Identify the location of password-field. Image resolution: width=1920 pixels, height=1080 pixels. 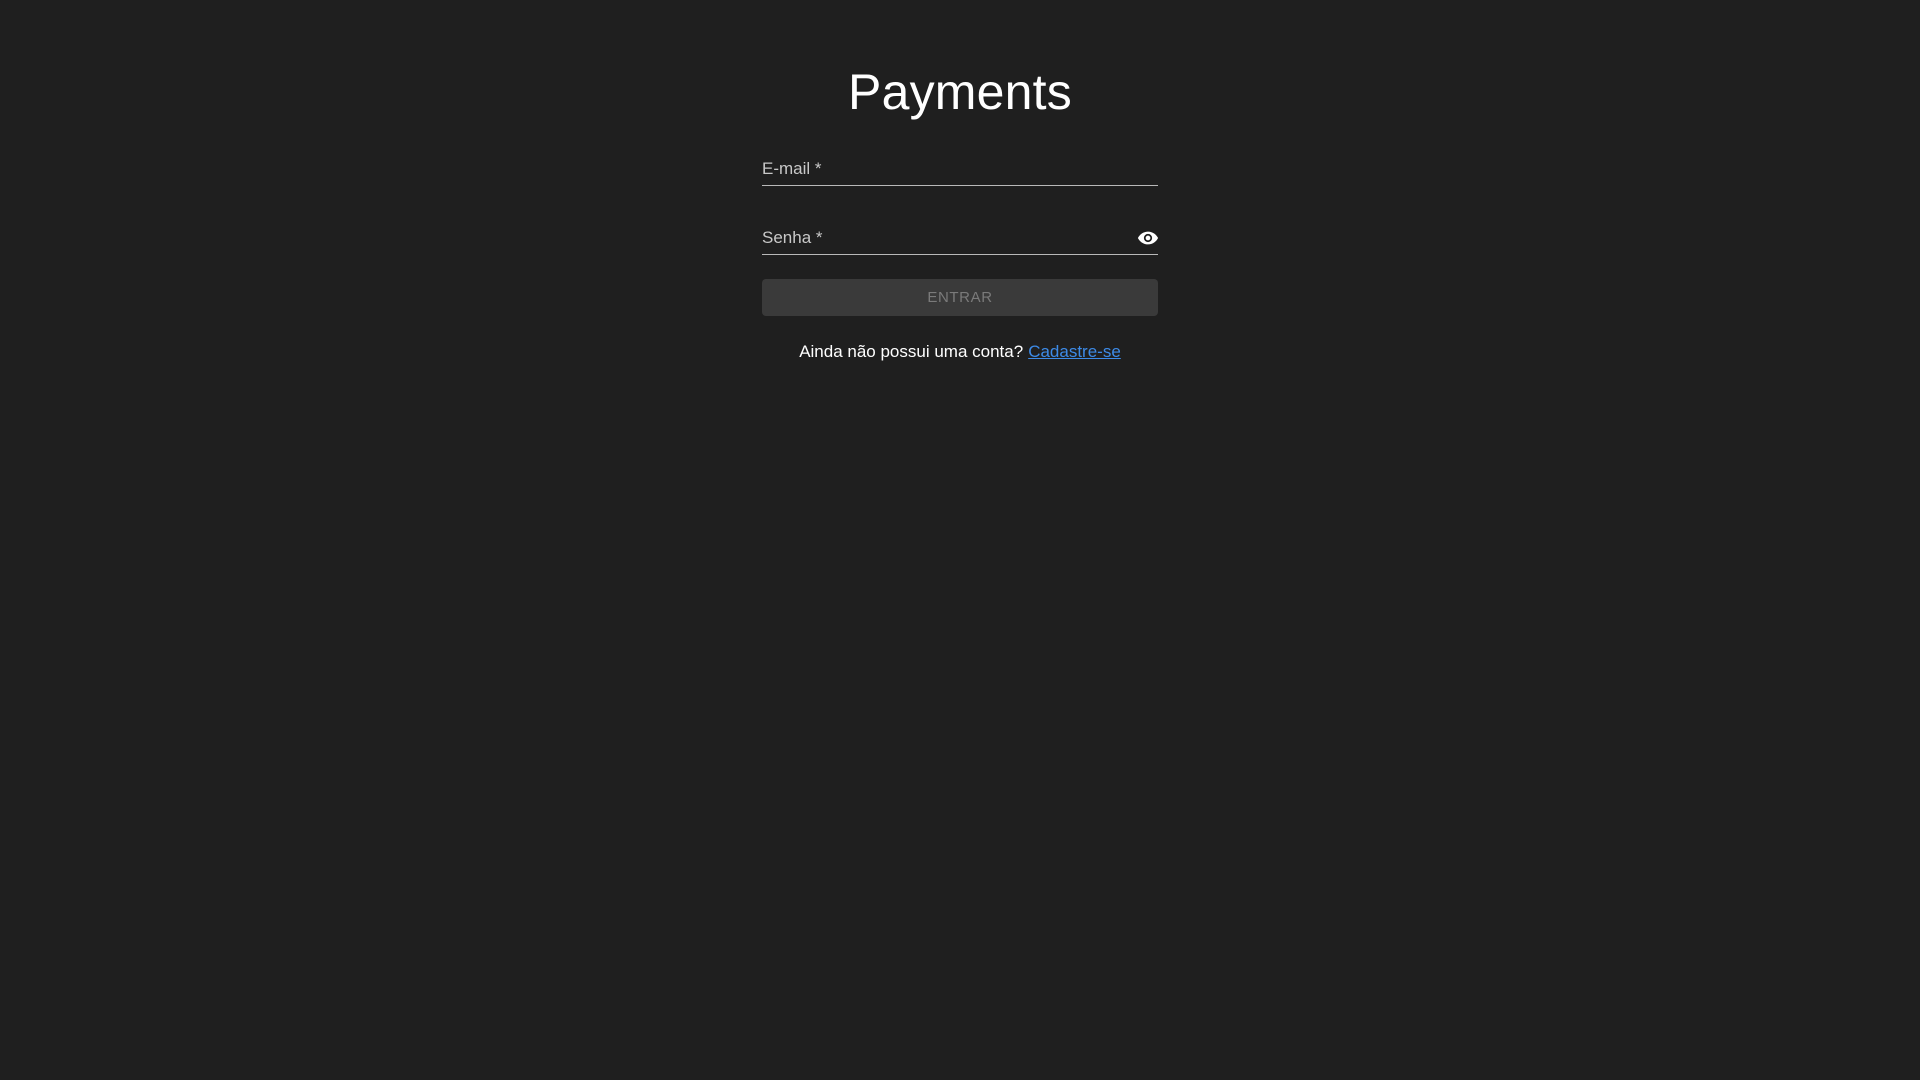
(960, 237).